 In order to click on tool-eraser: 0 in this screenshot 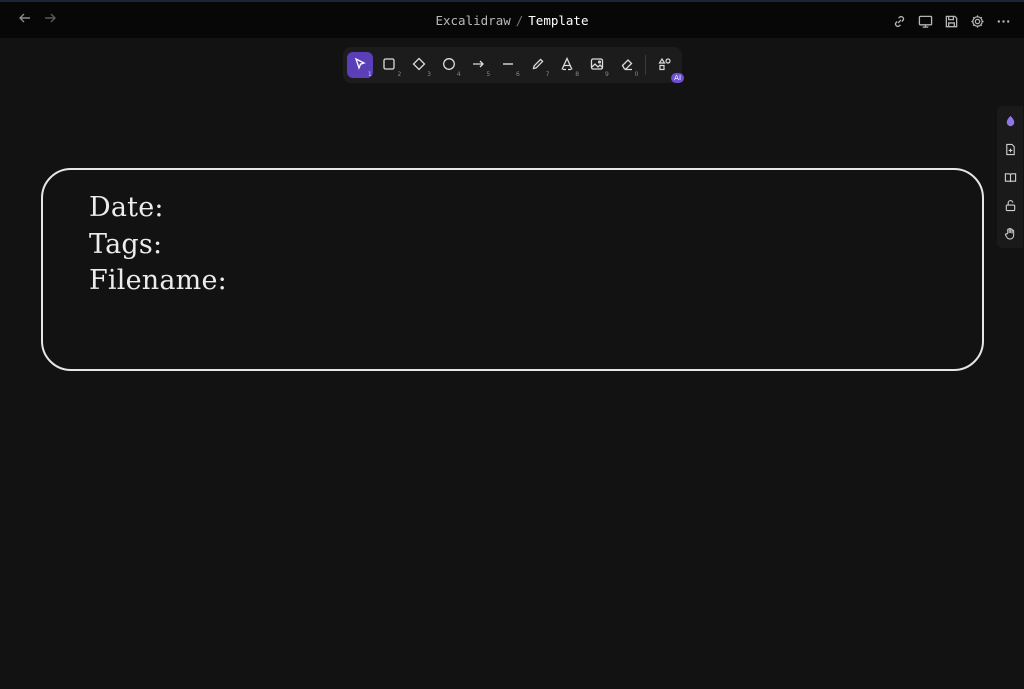, I will do `click(627, 65)`.